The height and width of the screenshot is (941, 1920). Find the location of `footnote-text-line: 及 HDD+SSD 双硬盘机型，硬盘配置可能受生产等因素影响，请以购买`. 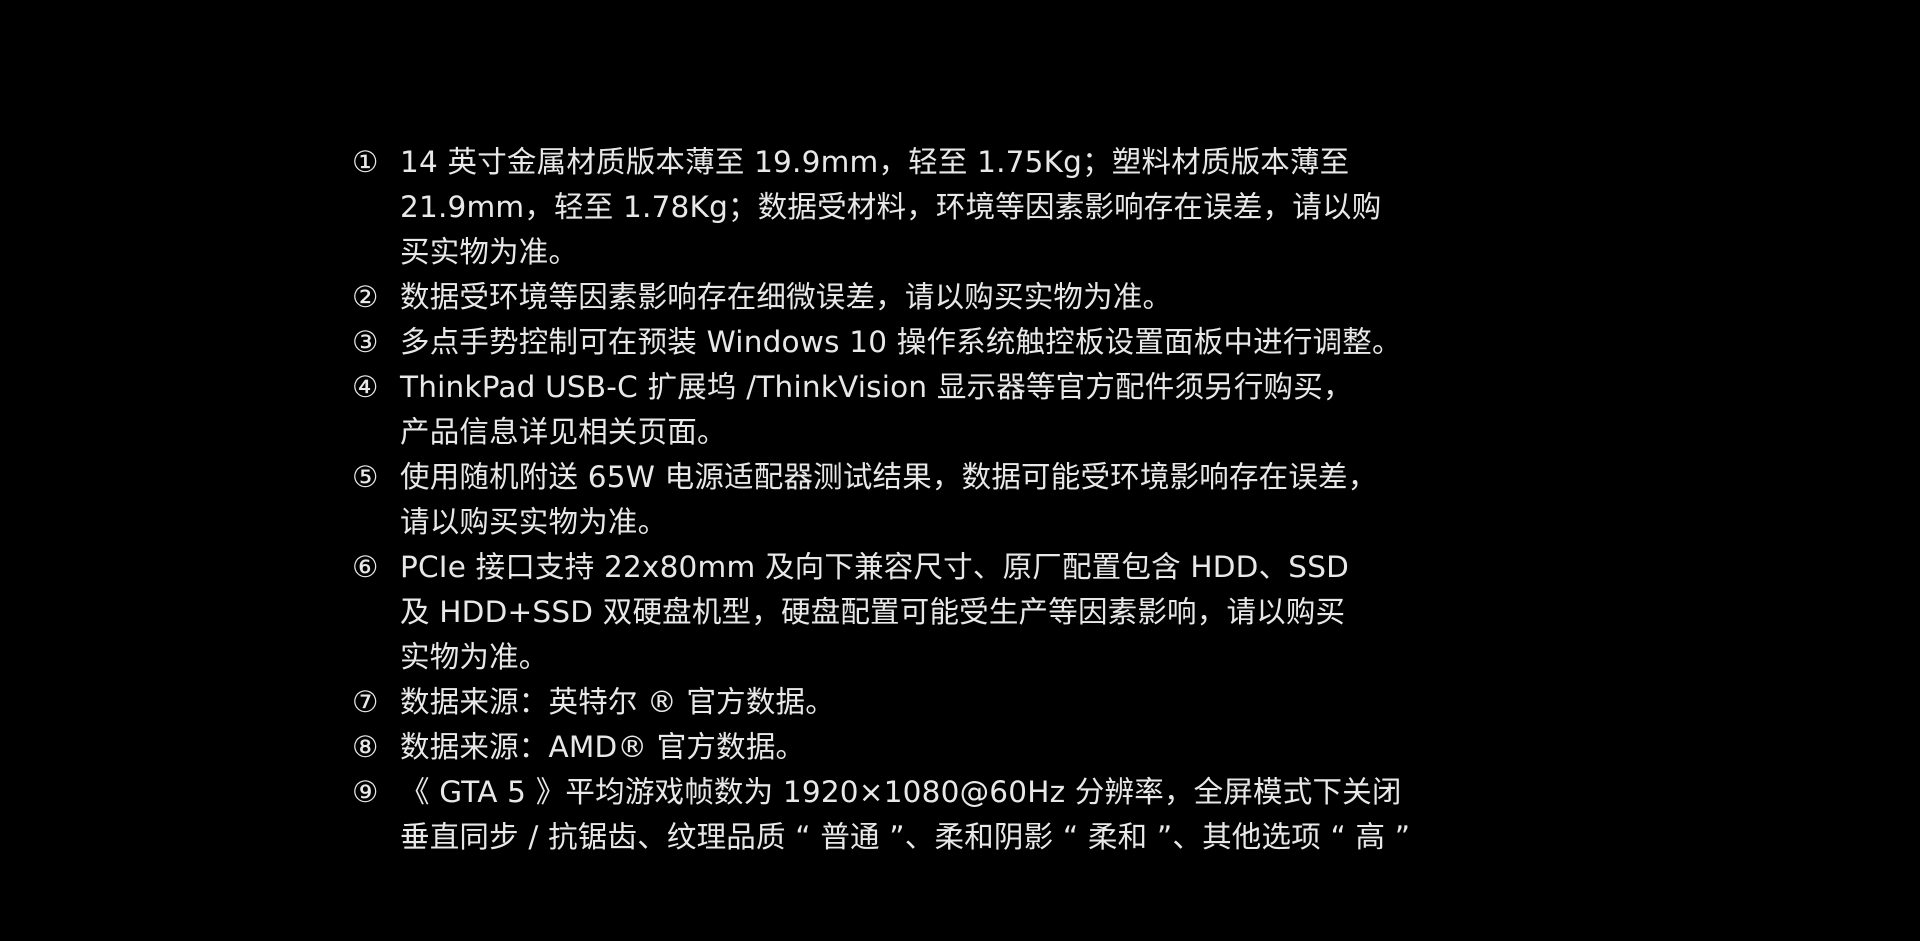

footnote-text-line: 及 HDD+SSD 双硬盘机型，硬盘配置可能受生产等因素影响，请以购买 is located at coordinates (873, 612).